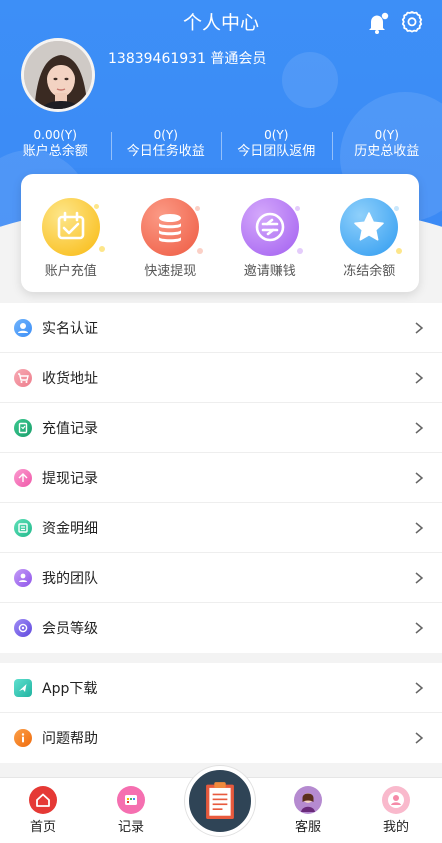 The image size is (442, 843). What do you see at coordinates (221, 578) in the screenshot?
I see `menu-item-my-team: 我的团队` at bounding box center [221, 578].